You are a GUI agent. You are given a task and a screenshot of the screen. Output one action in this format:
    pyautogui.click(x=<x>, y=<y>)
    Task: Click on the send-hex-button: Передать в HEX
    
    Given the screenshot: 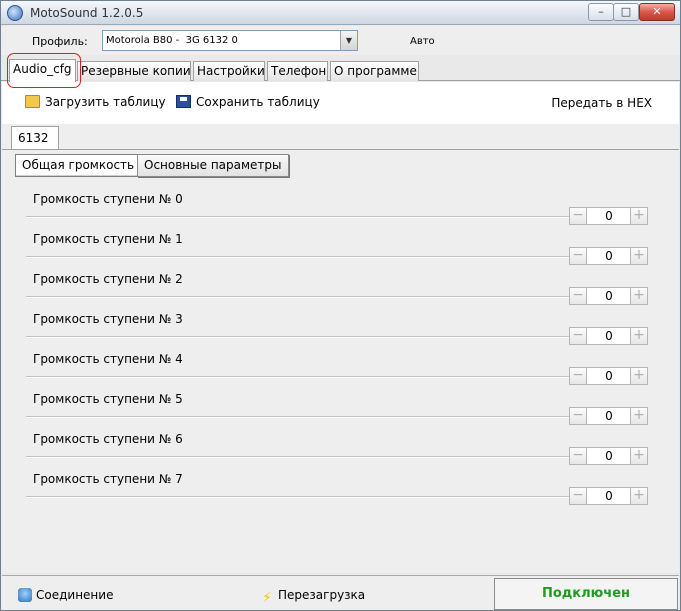 What is the action you would take?
    pyautogui.click(x=601, y=103)
    